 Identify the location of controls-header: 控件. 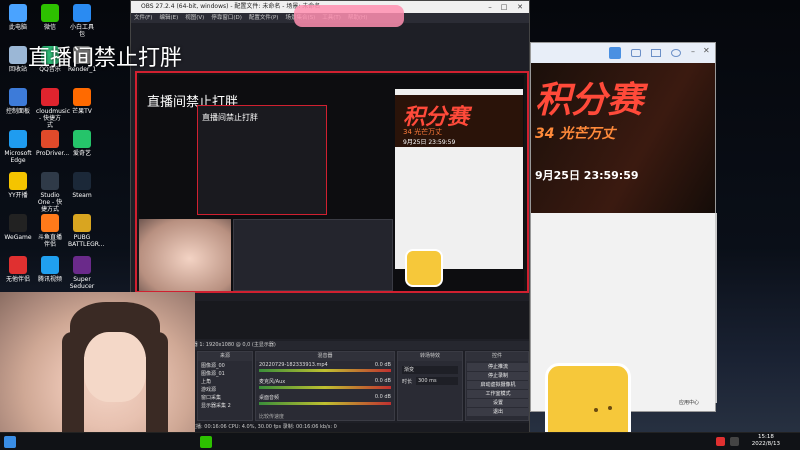
(497, 356).